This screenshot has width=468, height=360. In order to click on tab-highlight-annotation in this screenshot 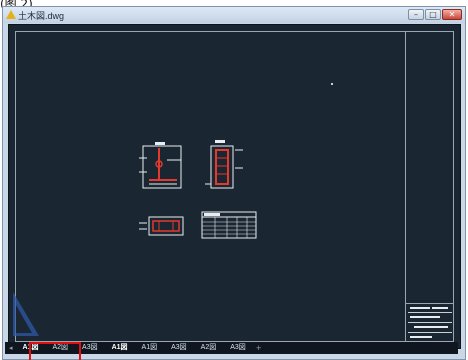, I will do `click(55, 351)`.